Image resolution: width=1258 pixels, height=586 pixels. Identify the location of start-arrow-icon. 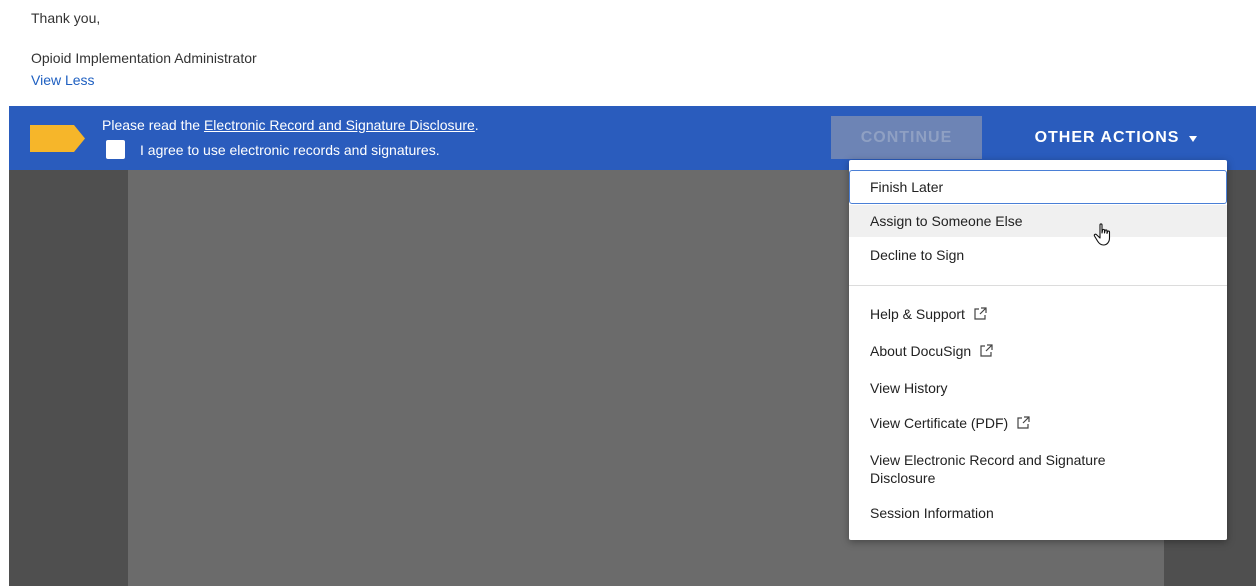
(57, 138).